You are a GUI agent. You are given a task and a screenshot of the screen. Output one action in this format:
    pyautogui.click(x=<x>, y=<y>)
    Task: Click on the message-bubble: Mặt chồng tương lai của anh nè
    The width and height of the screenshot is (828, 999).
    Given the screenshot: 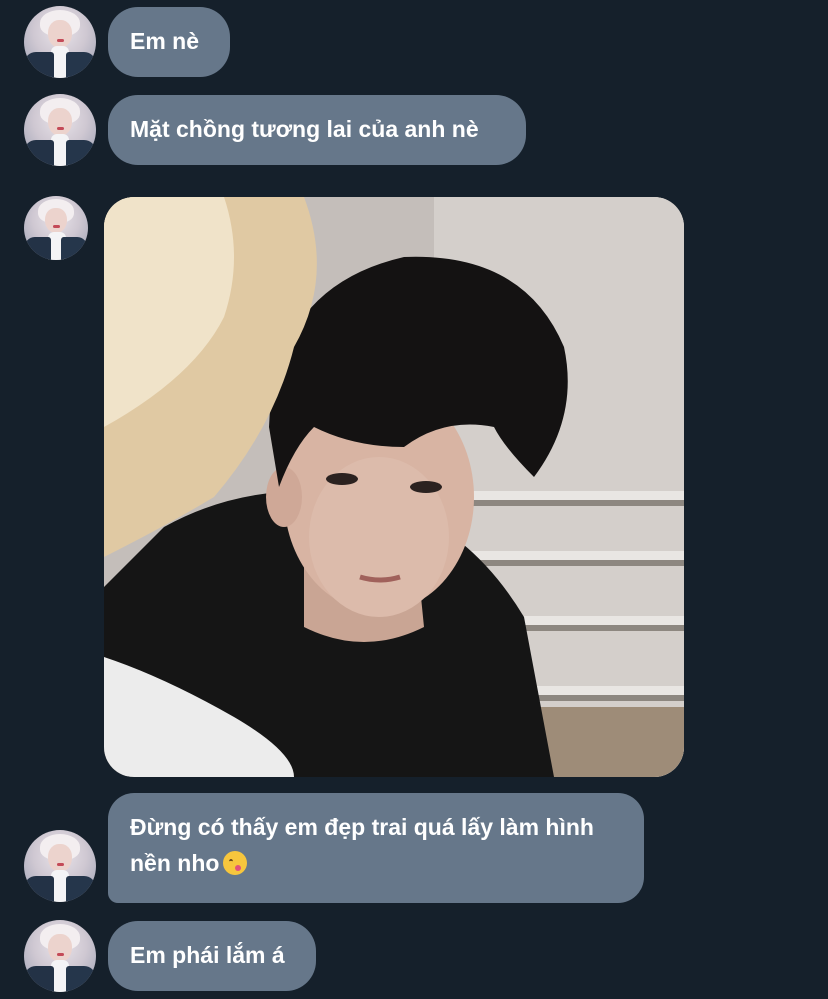 What is the action you would take?
    pyautogui.click(x=317, y=130)
    